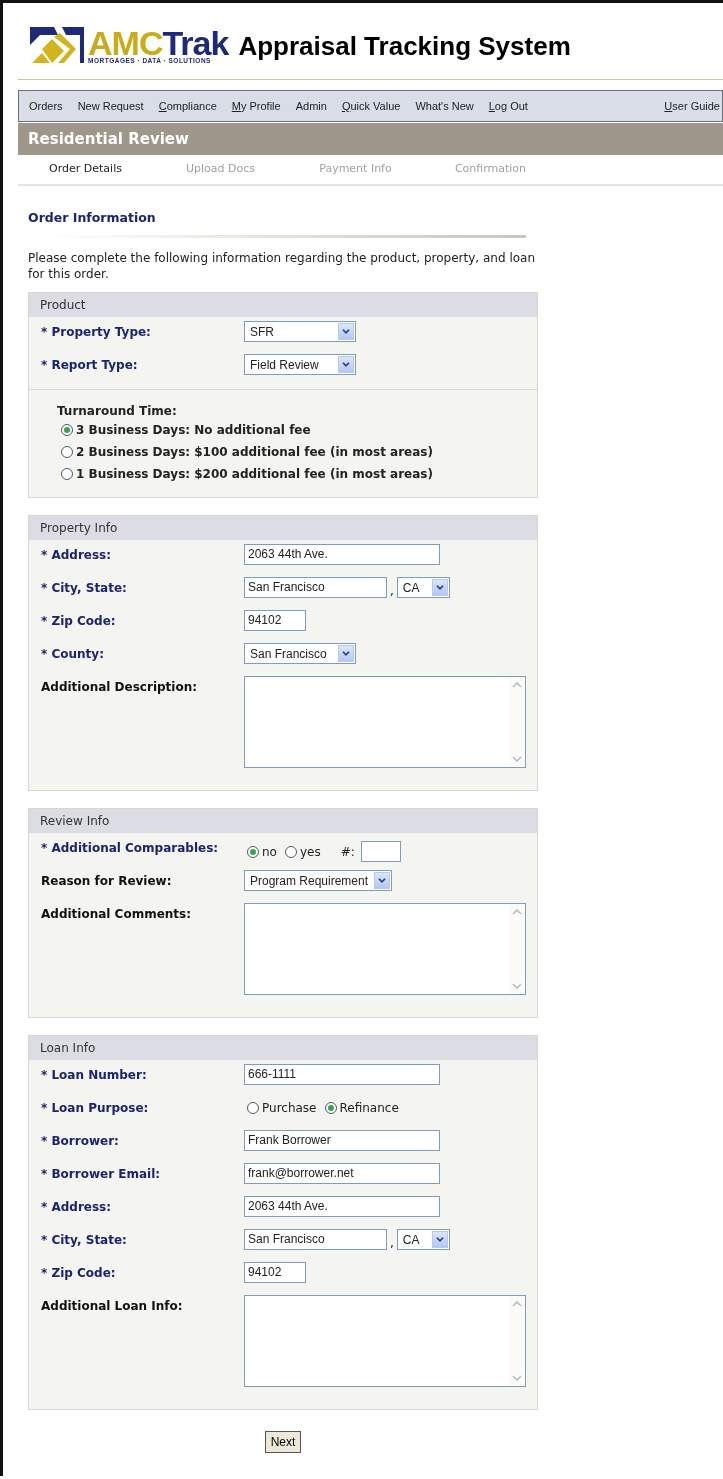 This screenshot has height=1479, width=723. What do you see at coordinates (311, 106) in the screenshot?
I see `menu-item: Admin` at bounding box center [311, 106].